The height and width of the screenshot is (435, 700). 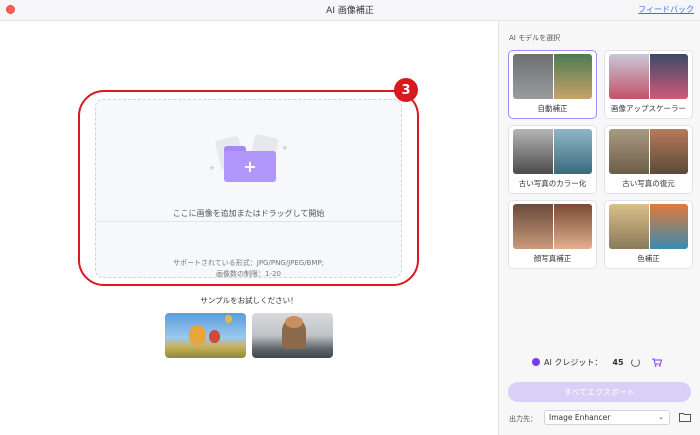 I want to click on model-label: 古い写真のカラー化, so click(x=552, y=183).